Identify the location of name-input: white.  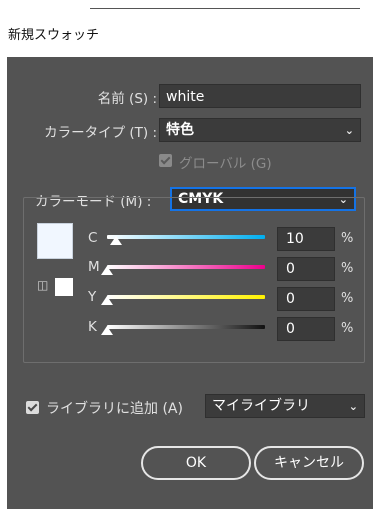
(260, 96).